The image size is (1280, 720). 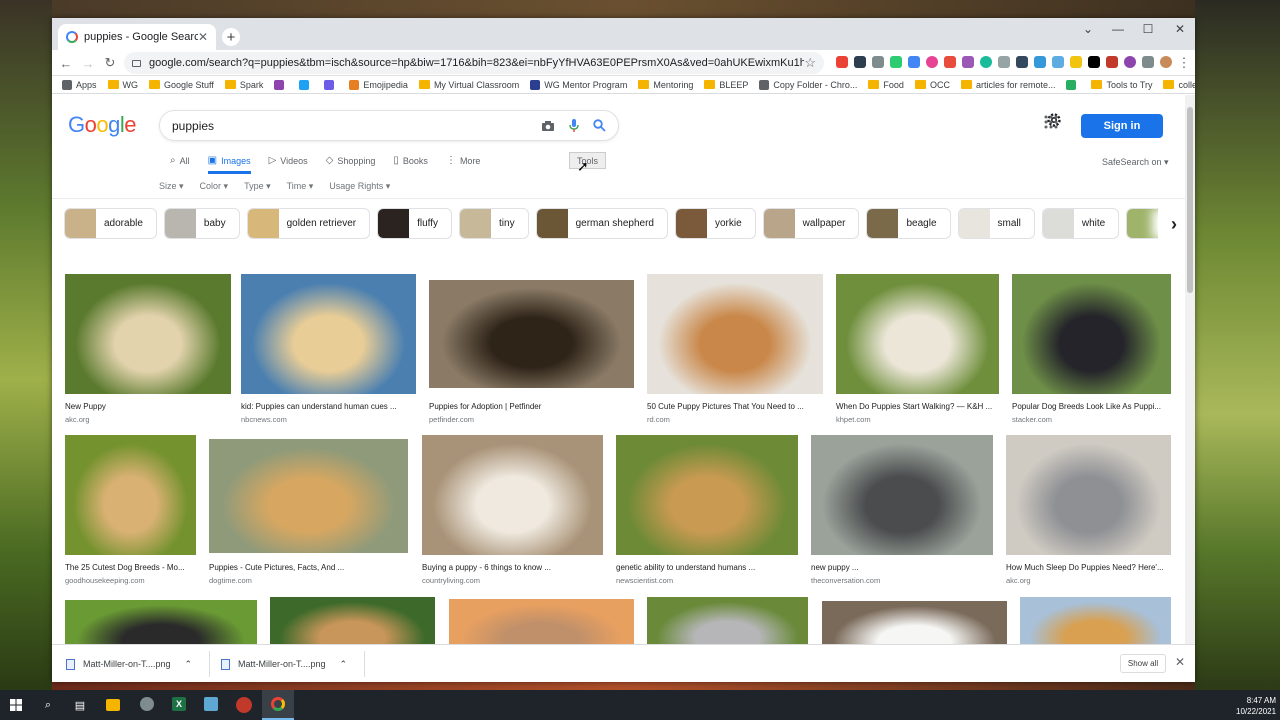 What do you see at coordinates (378, 84) in the screenshot?
I see `bookmark-item: Emojipedia` at bounding box center [378, 84].